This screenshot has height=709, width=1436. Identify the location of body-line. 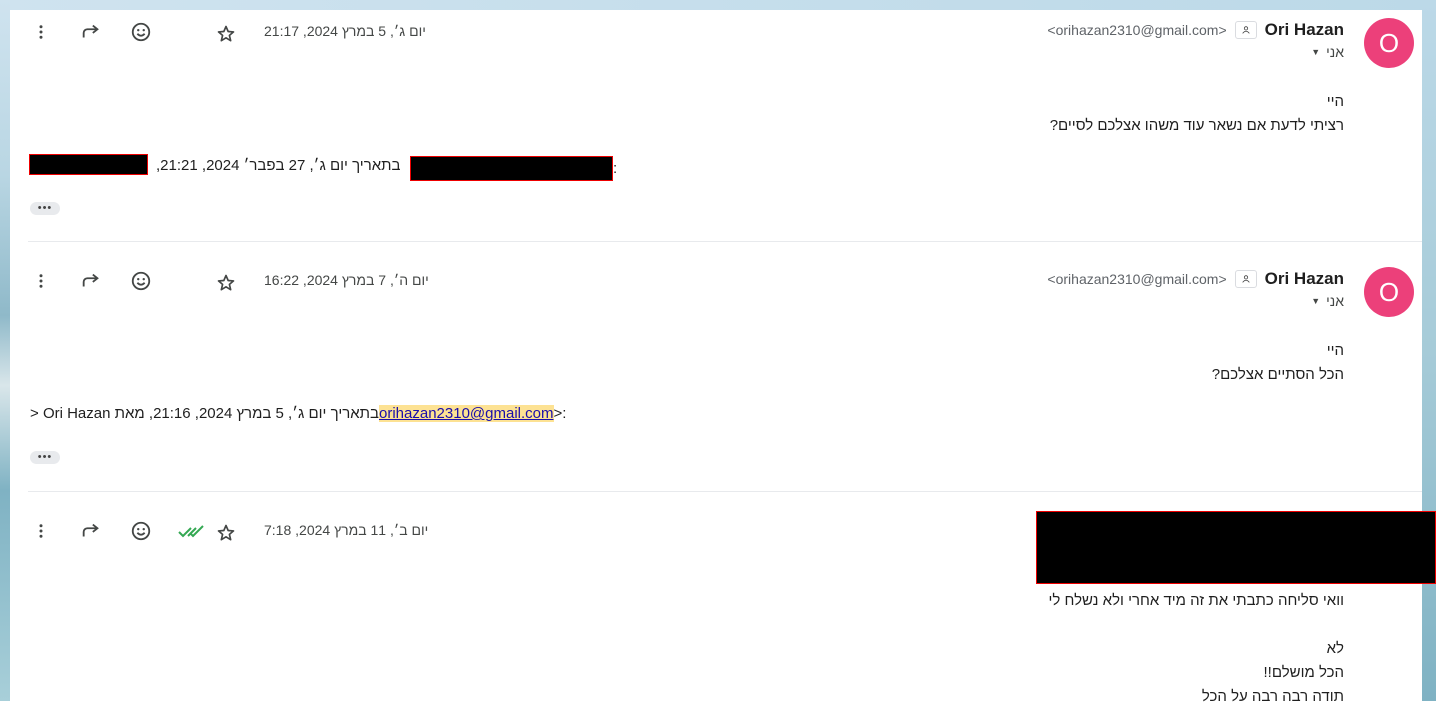
(1196, 625).